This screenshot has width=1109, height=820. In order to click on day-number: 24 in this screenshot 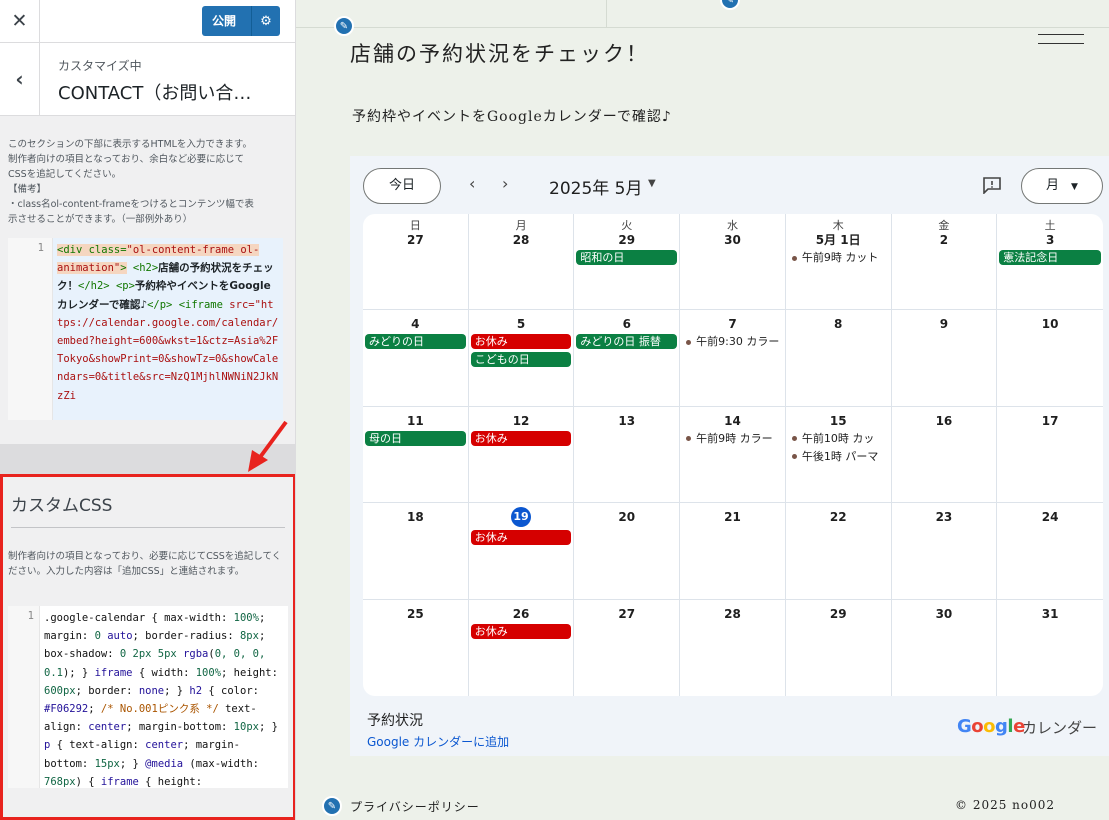, I will do `click(1050, 514)`.